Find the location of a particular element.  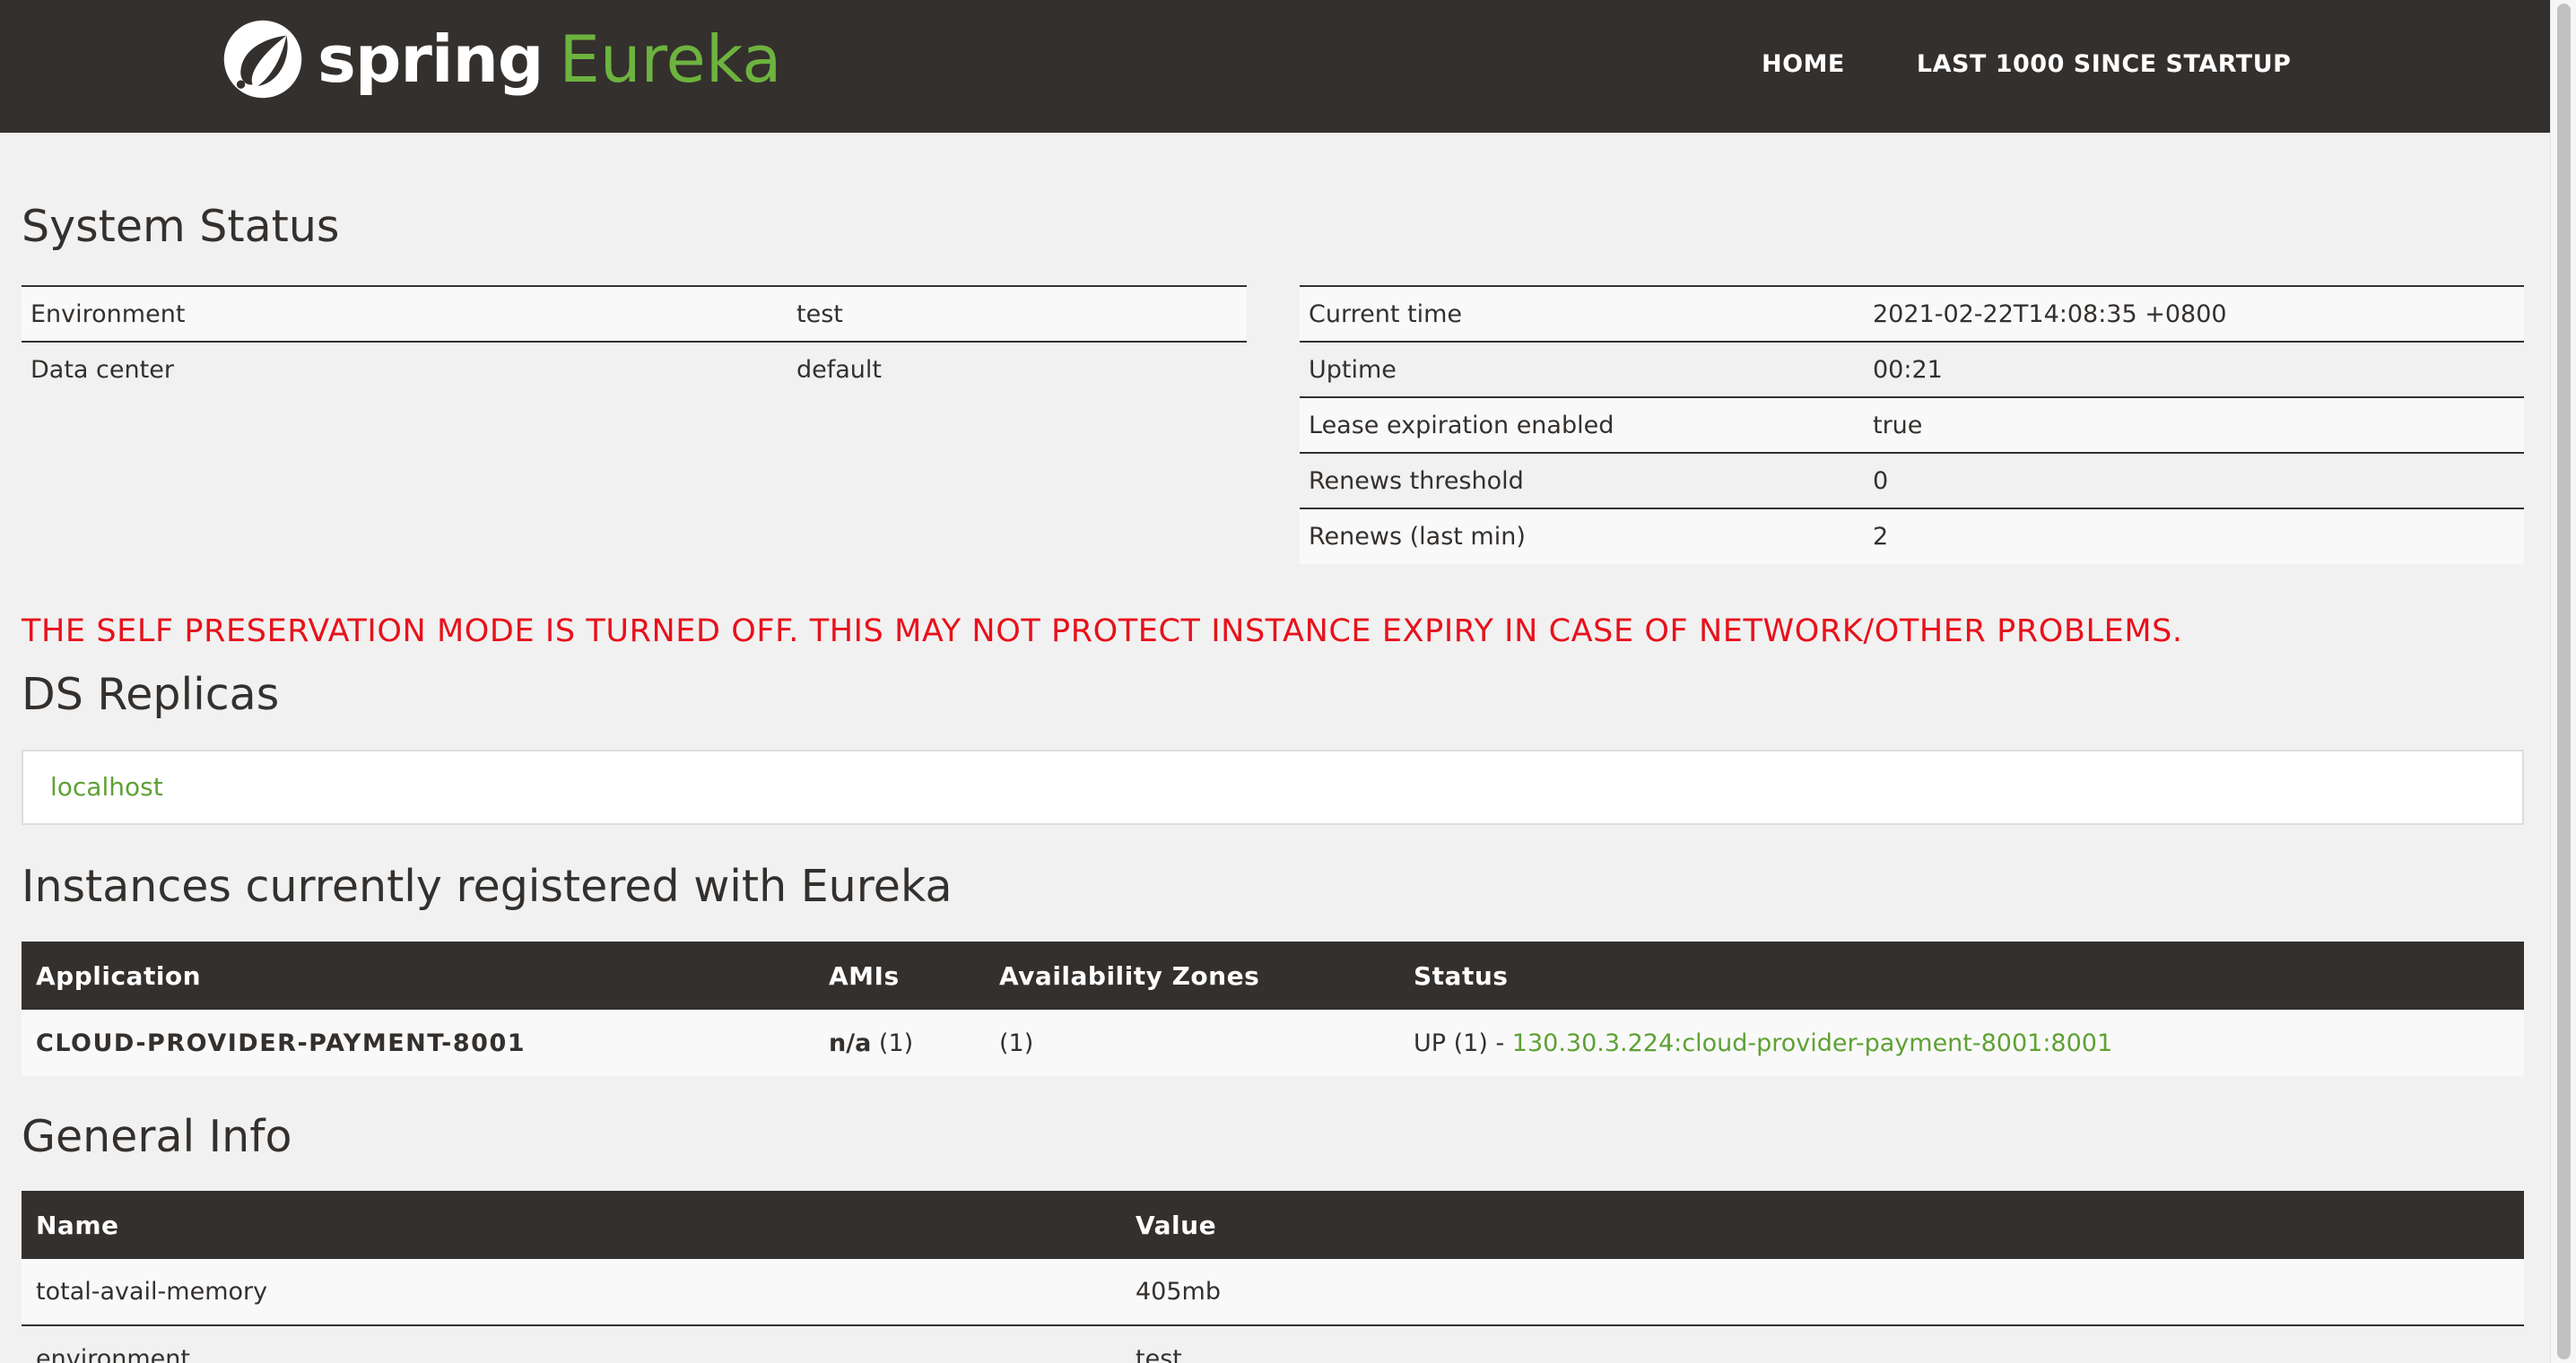

lease-expiration-label: Lease expiration enabled is located at coordinates (1582, 425).